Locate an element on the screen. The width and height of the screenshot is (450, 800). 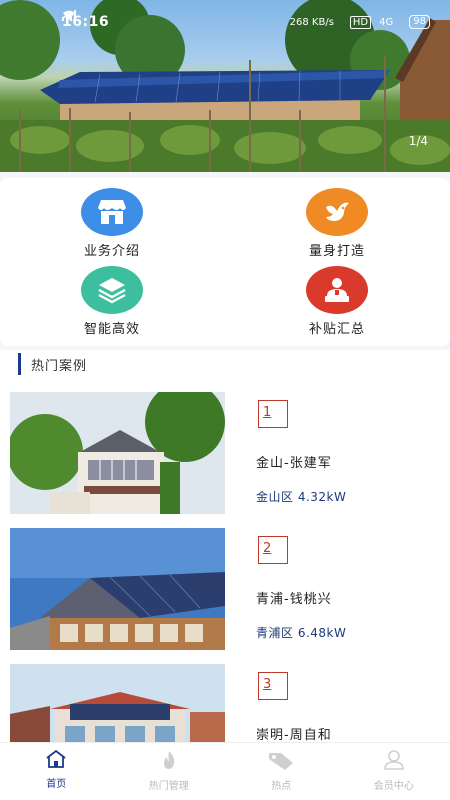
quick-link-smart-efficient: 智能高效 is located at coordinates (112, 301).